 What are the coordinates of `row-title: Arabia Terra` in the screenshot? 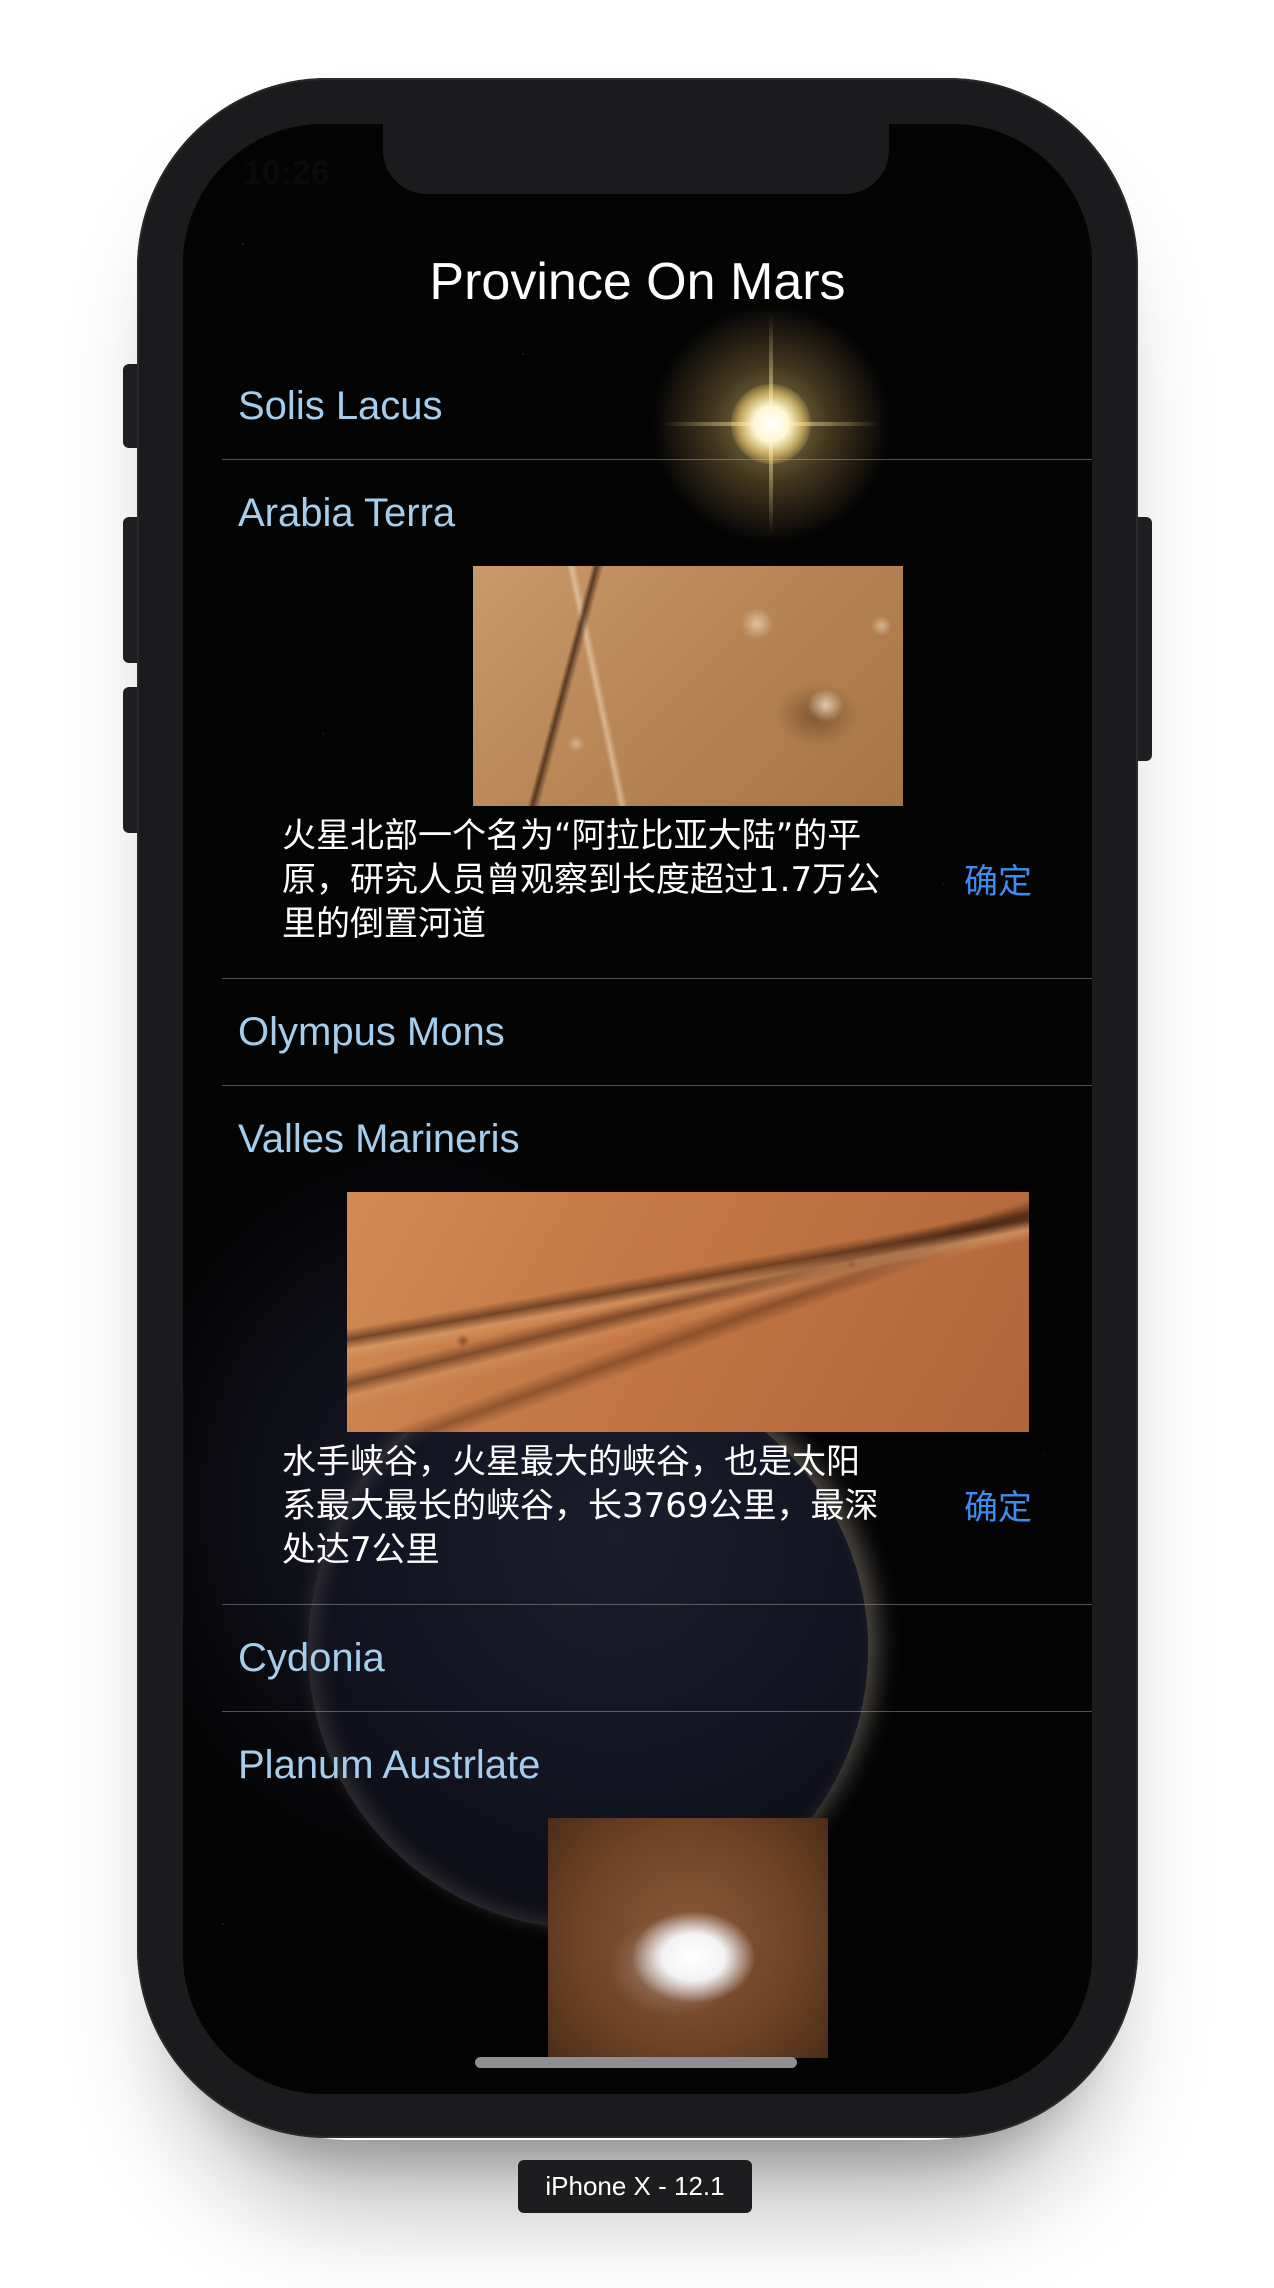 It's located at (657, 513).